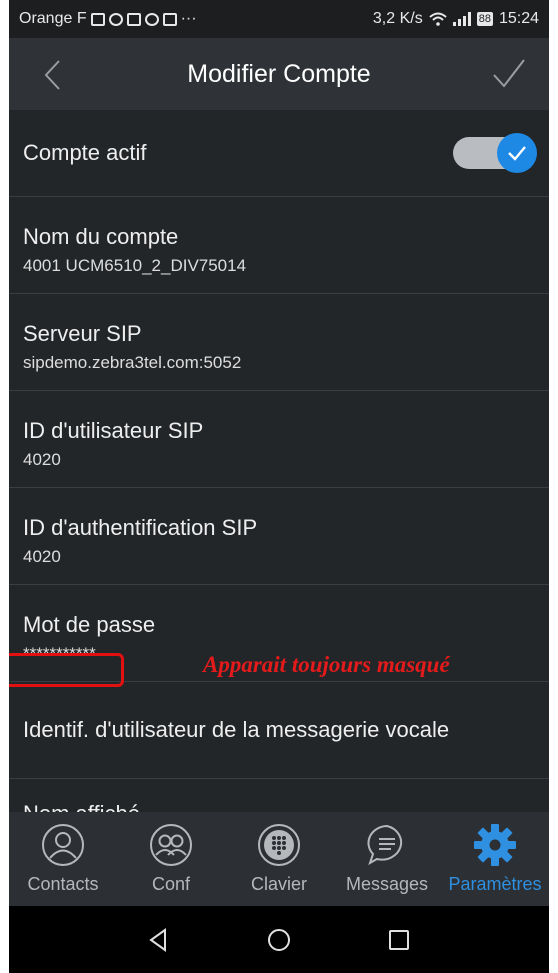  I want to click on account-name-row: Nom du compte 4001 UCM6510_2_DIV75014, so click(279, 245).